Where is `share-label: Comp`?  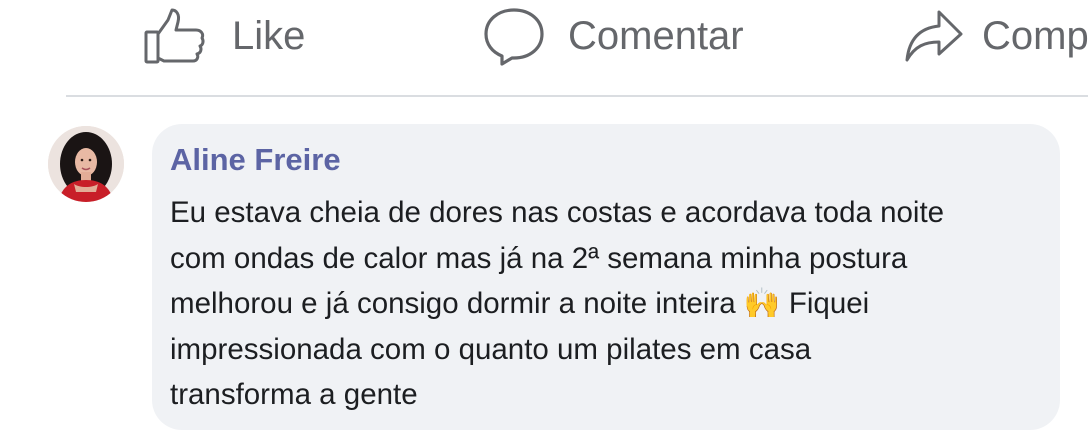 share-label: Comp is located at coordinates (1035, 35).